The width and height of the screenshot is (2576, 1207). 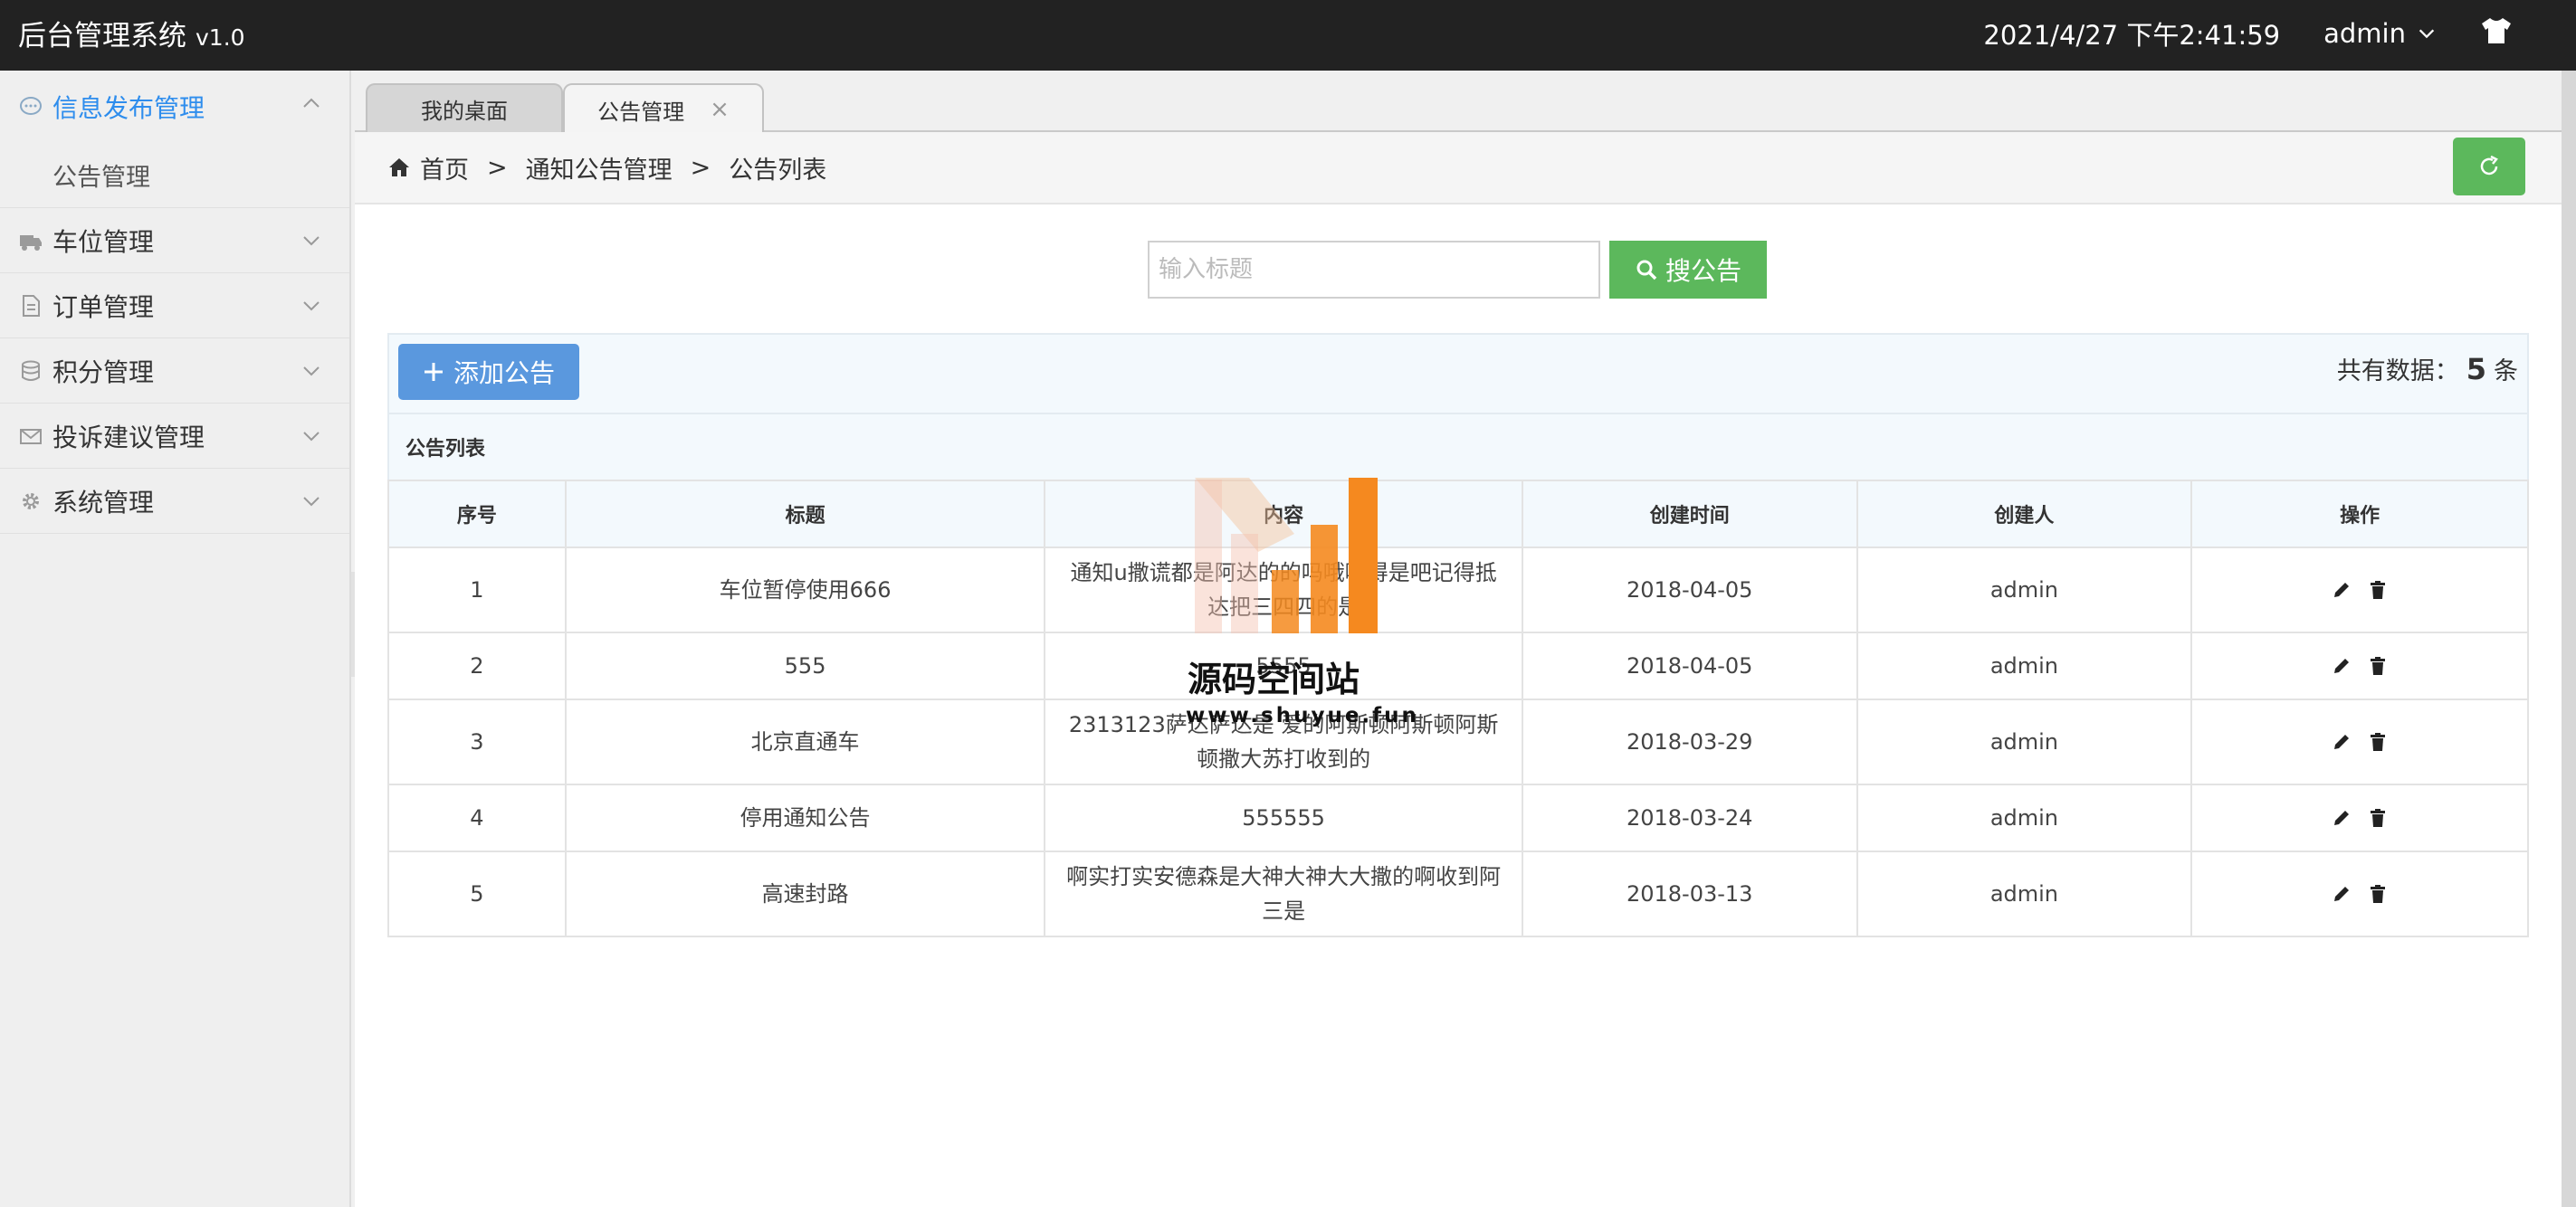 I want to click on cell-id: 4, so click(x=477, y=818).